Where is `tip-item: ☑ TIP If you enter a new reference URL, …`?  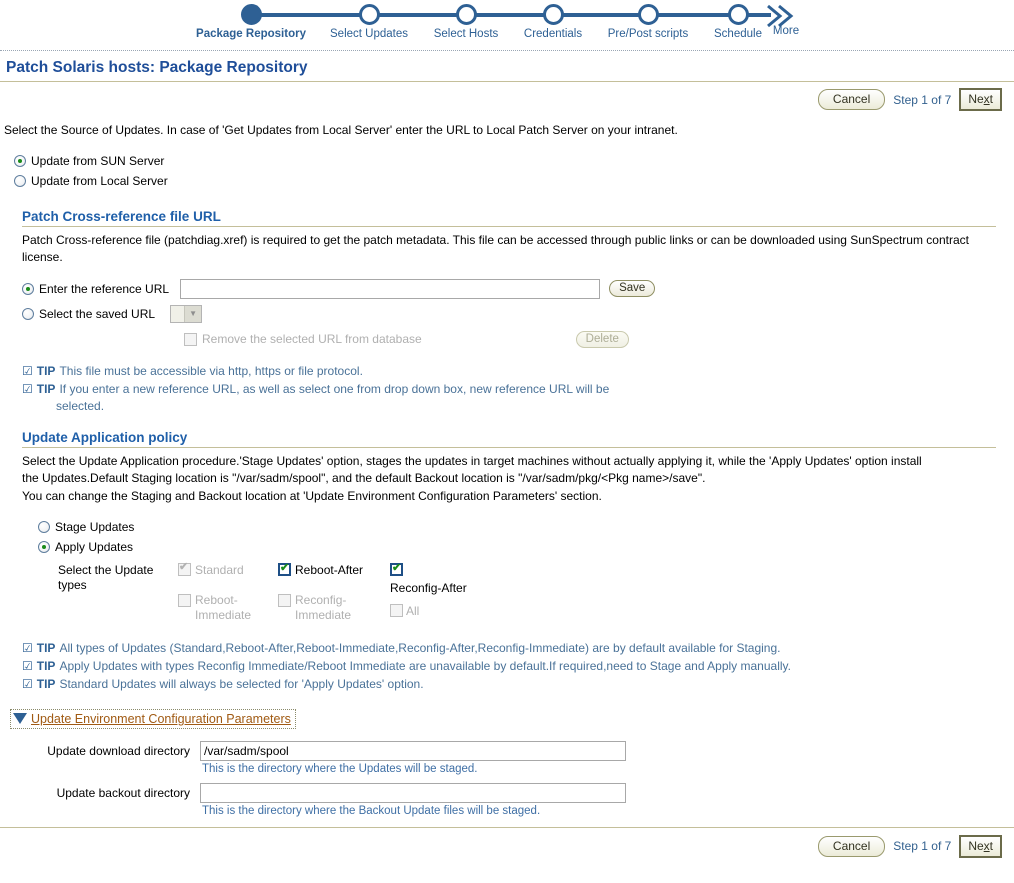
tip-item: ☑ TIP If you enter a new reference URL, … is located at coordinates (511, 389).